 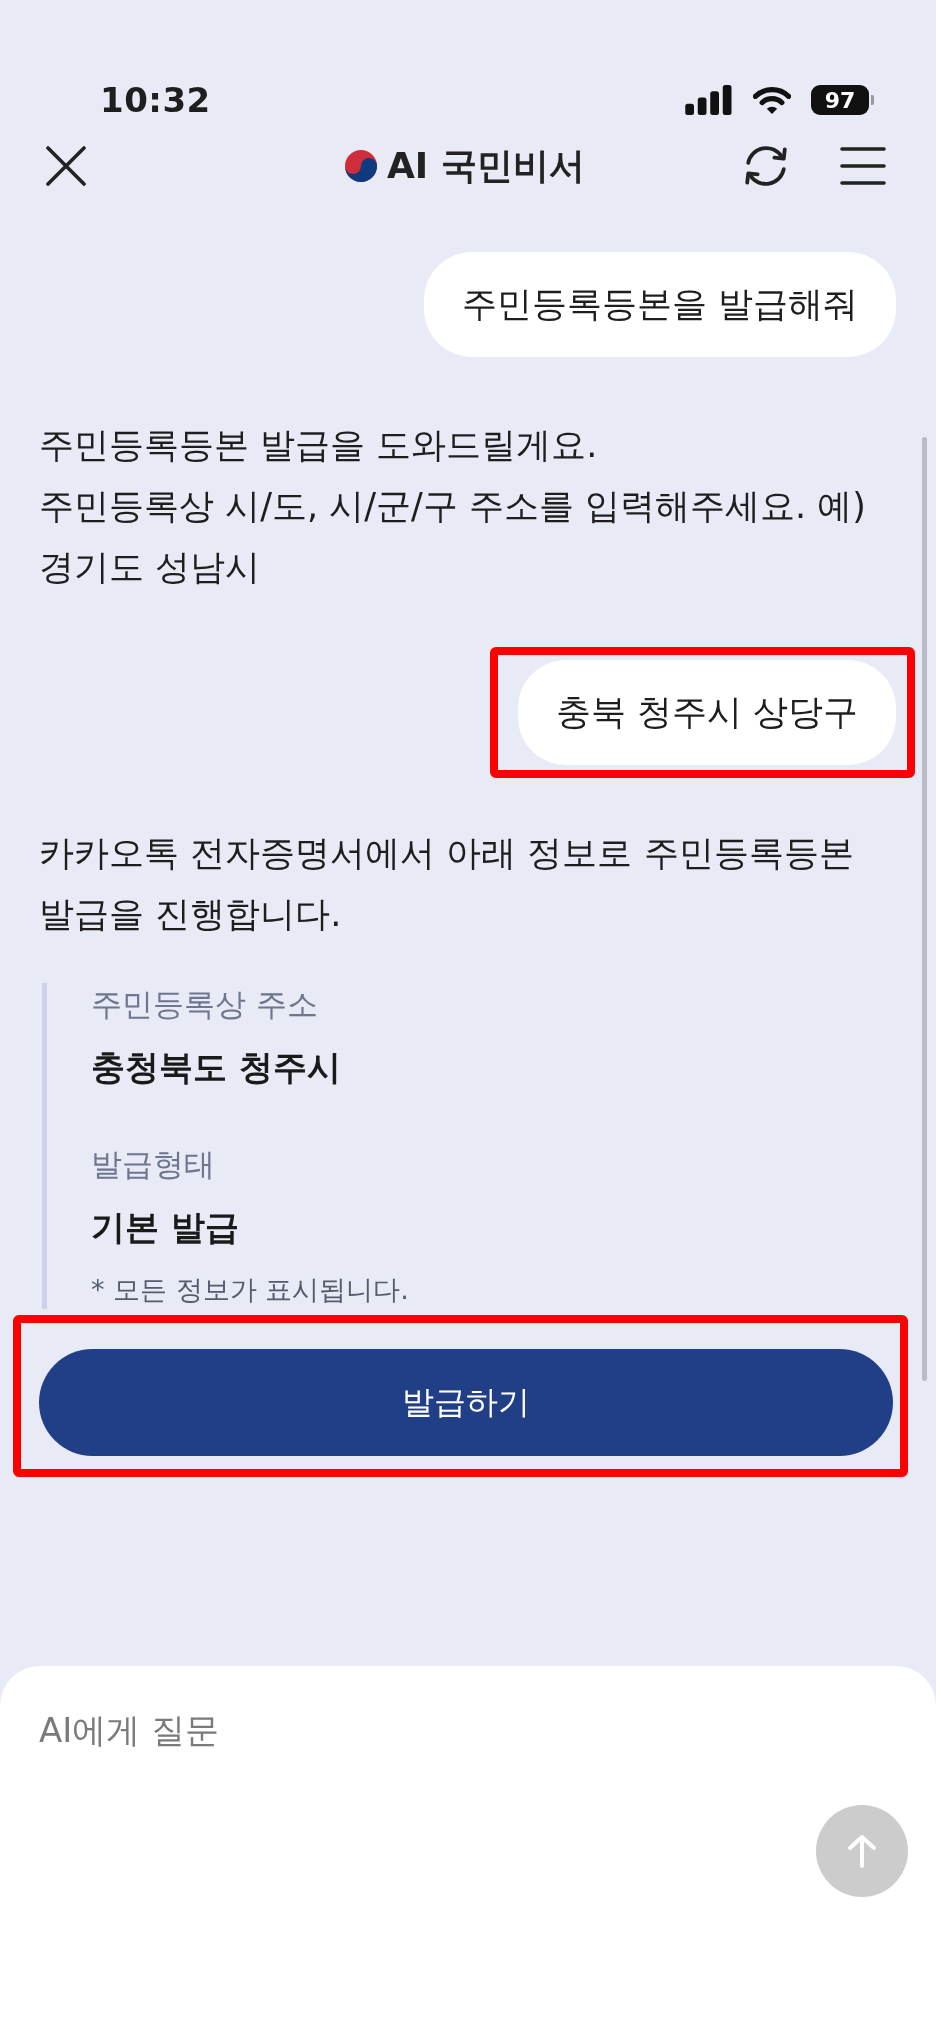 I want to click on menu-button, so click(x=863, y=166).